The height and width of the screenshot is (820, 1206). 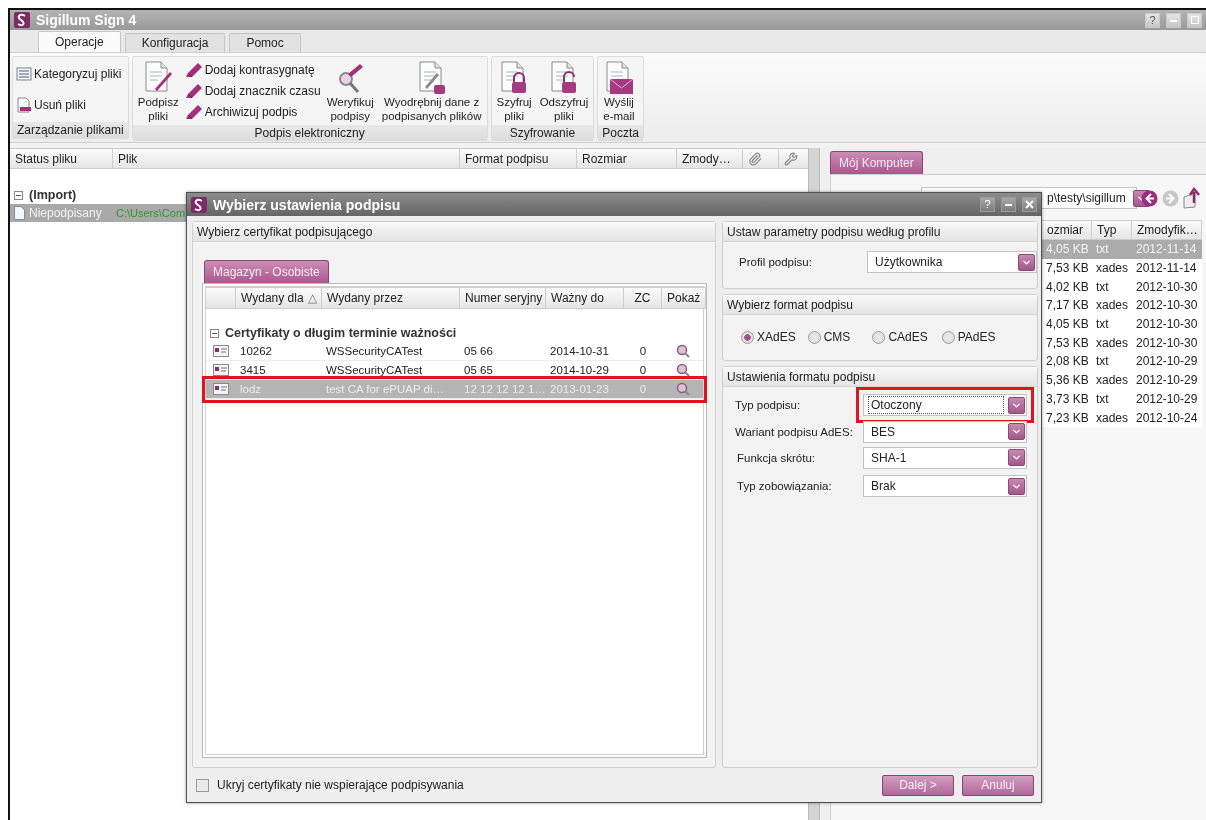 I want to click on table-cell-text: 05 65, so click(x=478, y=370).